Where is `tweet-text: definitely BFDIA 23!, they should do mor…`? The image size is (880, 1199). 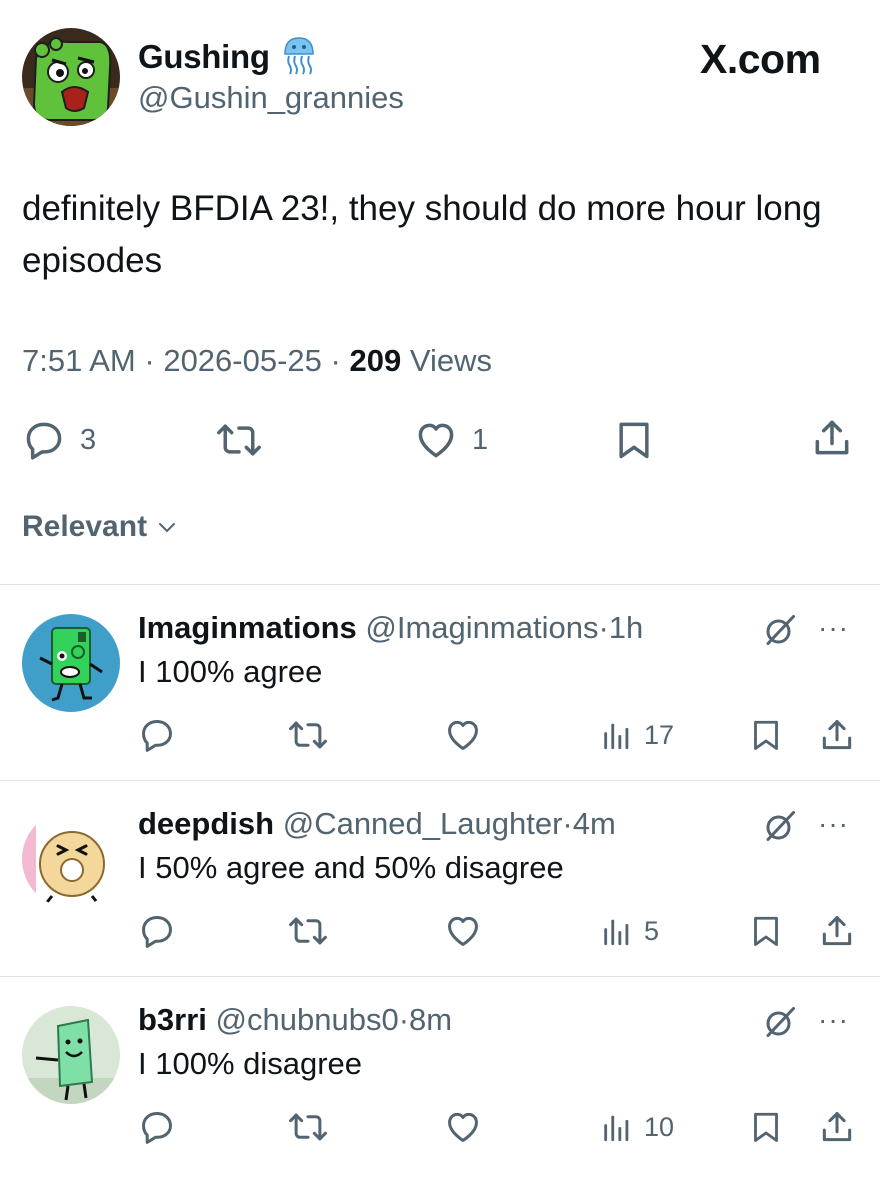
tweet-text: definitely BFDIA 23!, they should do mor… is located at coordinates (422, 234).